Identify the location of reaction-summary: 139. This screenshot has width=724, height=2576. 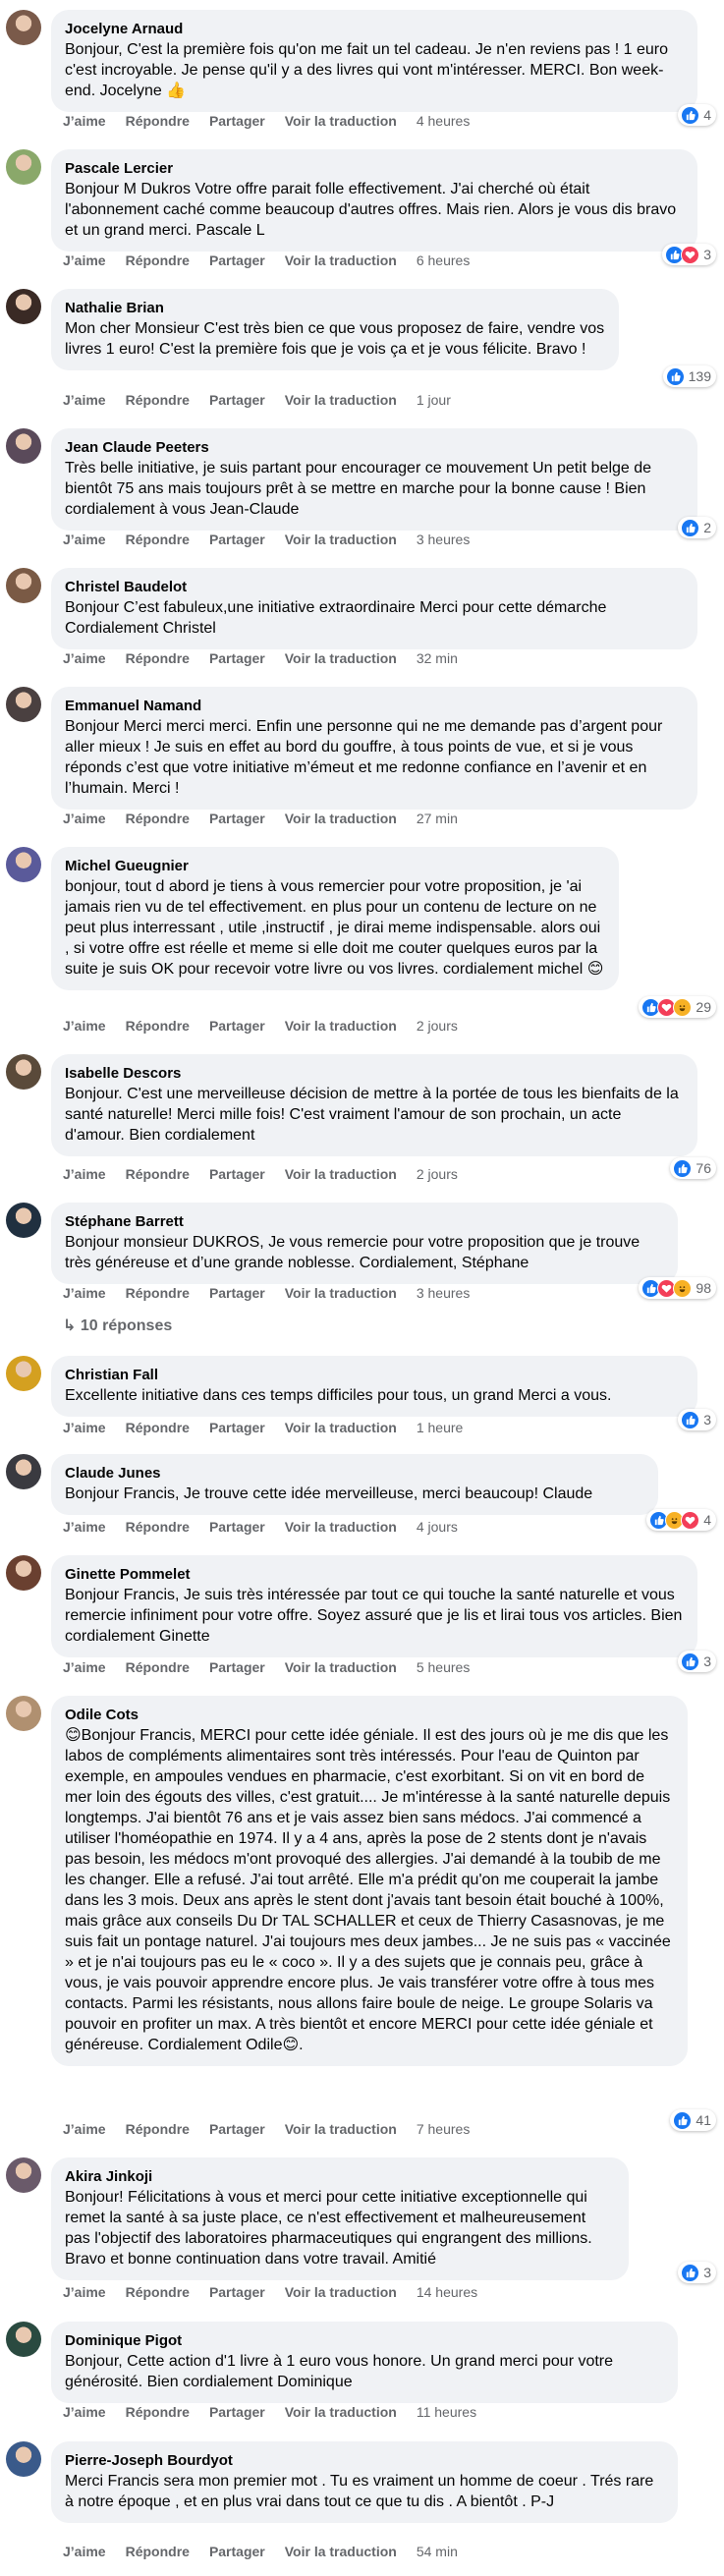
(689, 376).